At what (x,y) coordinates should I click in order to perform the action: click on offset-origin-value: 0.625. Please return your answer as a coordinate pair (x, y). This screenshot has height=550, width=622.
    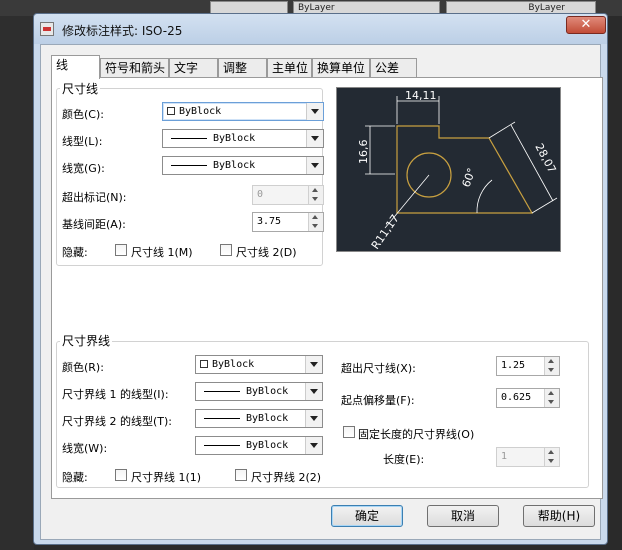
    Looking at the image, I should click on (516, 397).